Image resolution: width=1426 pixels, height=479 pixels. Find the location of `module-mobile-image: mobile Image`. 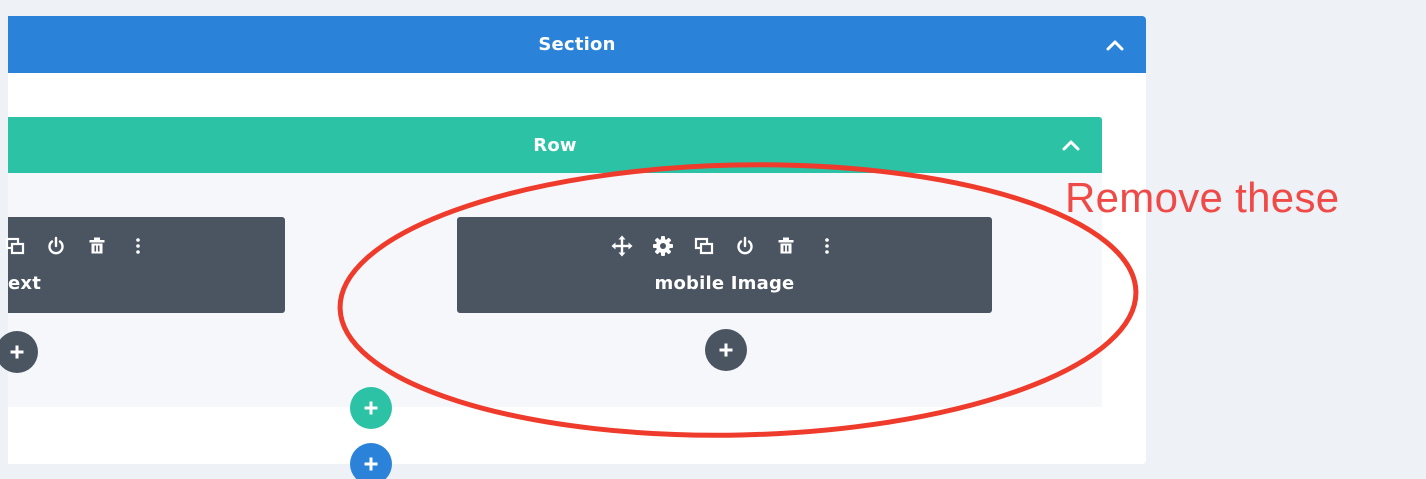

module-mobile-image: mobile Image is located at coordinates (724, 265).